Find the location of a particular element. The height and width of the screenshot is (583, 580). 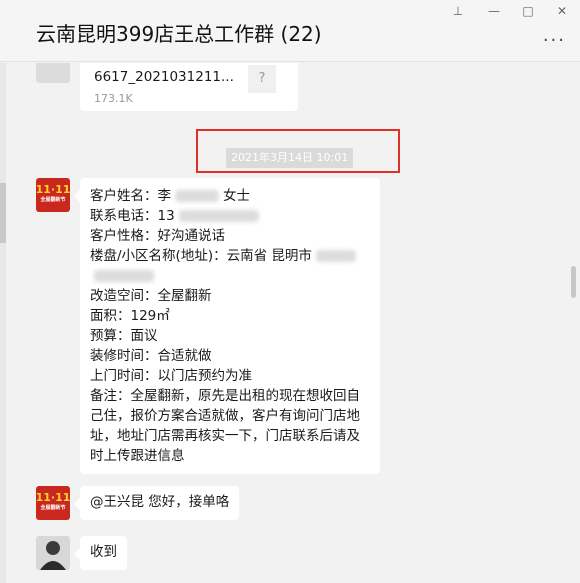

order-line: 客户性格：好沟通说话 is located at coordinates (157, 236).